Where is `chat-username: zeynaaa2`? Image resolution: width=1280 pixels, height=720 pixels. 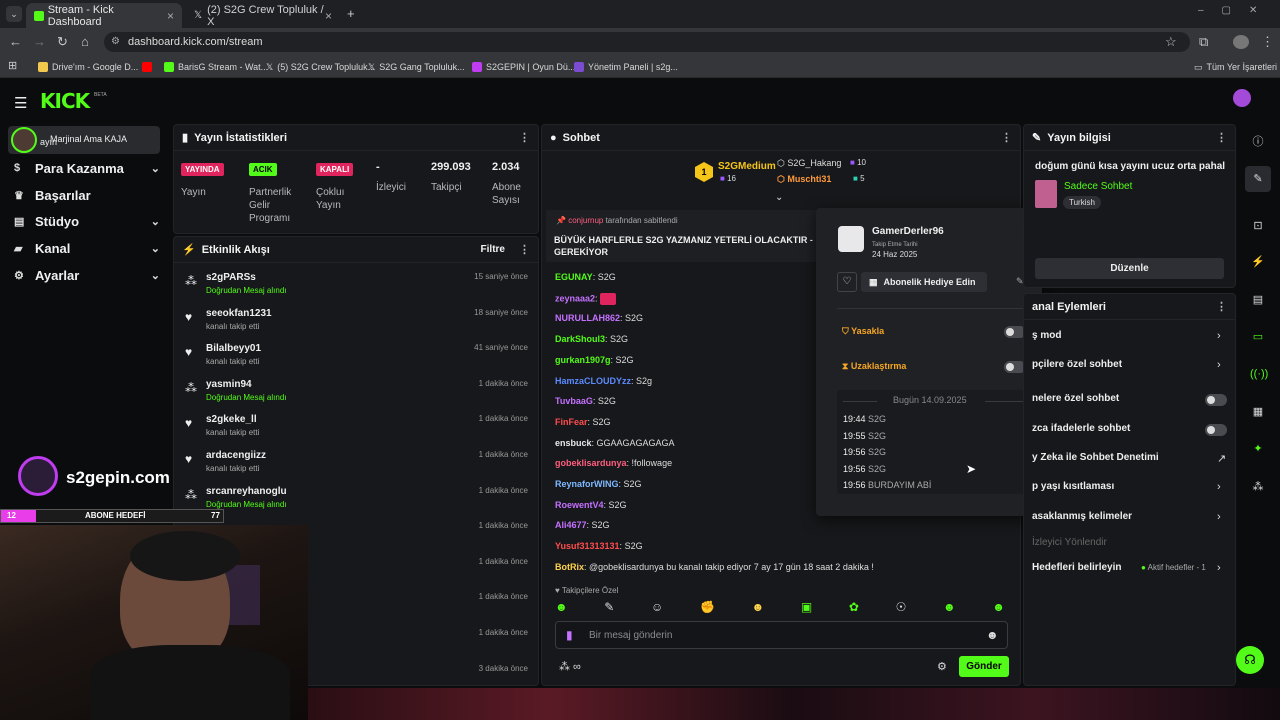
chat-username: zeynaaa2 is located at coordinates (575, 298).